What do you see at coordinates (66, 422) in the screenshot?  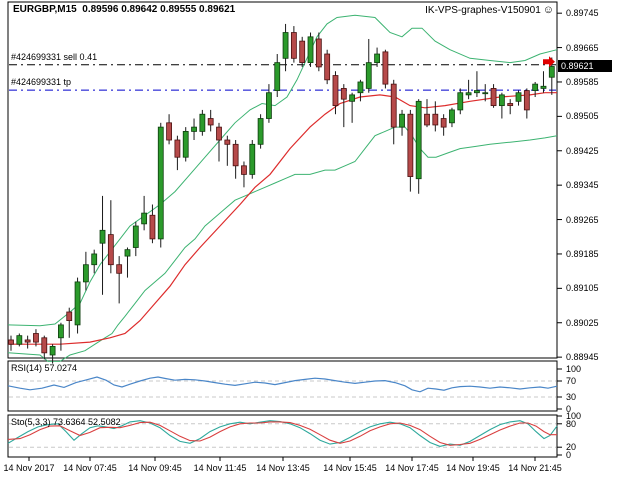 I see `stochastic-label: Sto(5,3,3) 73.6364 52.5082` at bounding box center [66, 422].